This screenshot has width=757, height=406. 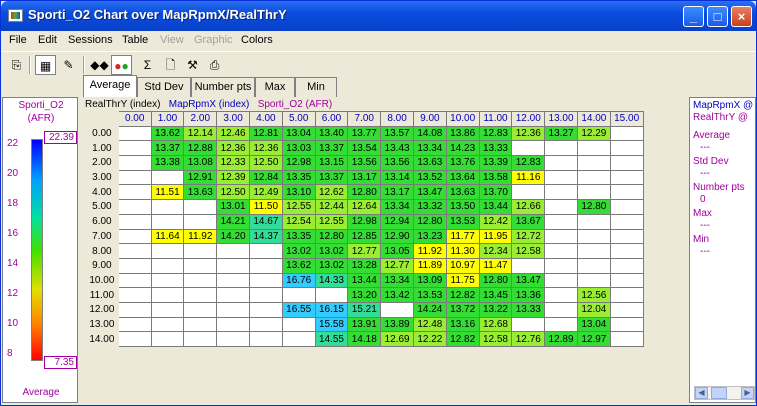 I want to click on grid-cell: 13.43, so click(x=397, y=148).